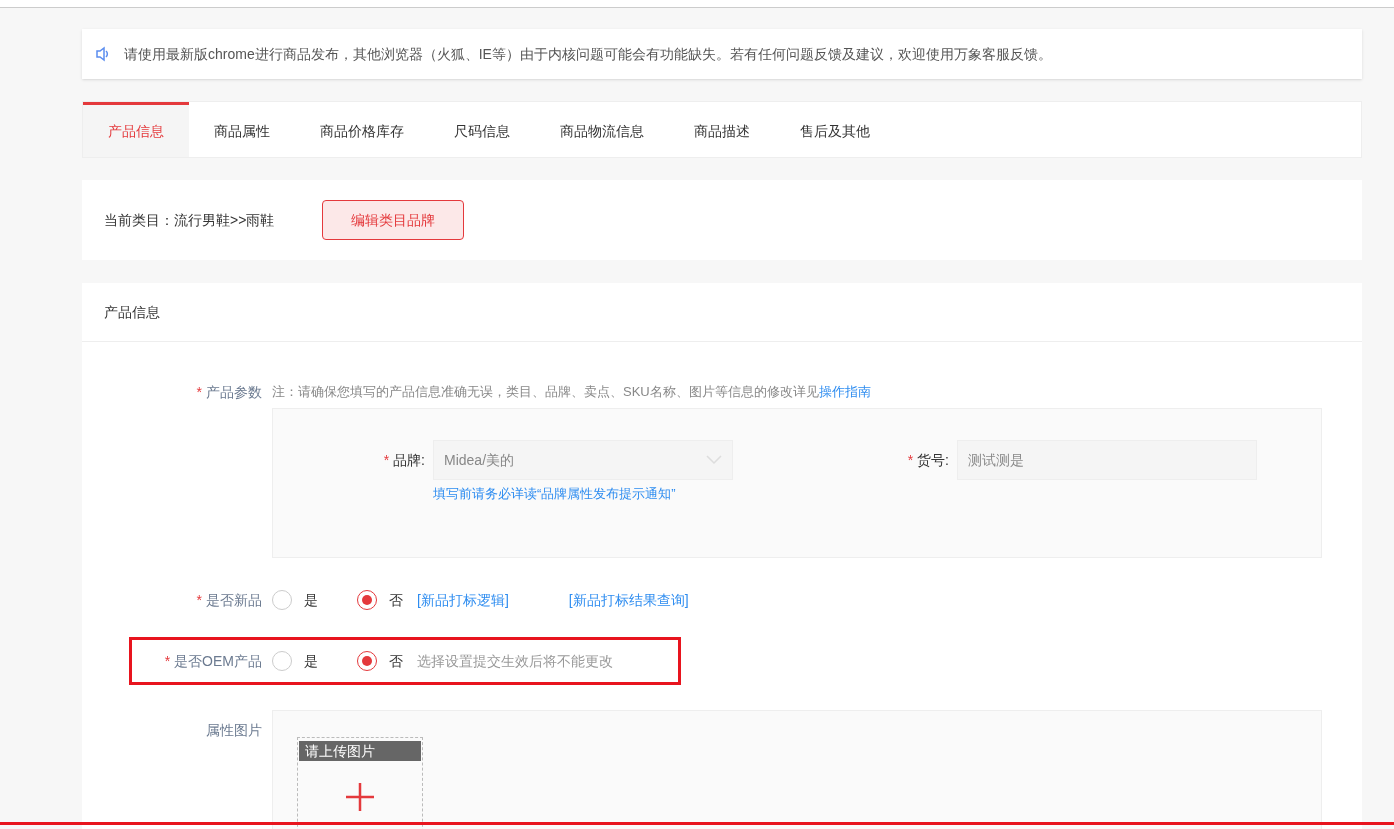 The height and width of the screenshot is (829, 1394). Describe the element at coordinates (1107, 460) in the screenshot. I see `item-number-field: 测试测是` at that location.